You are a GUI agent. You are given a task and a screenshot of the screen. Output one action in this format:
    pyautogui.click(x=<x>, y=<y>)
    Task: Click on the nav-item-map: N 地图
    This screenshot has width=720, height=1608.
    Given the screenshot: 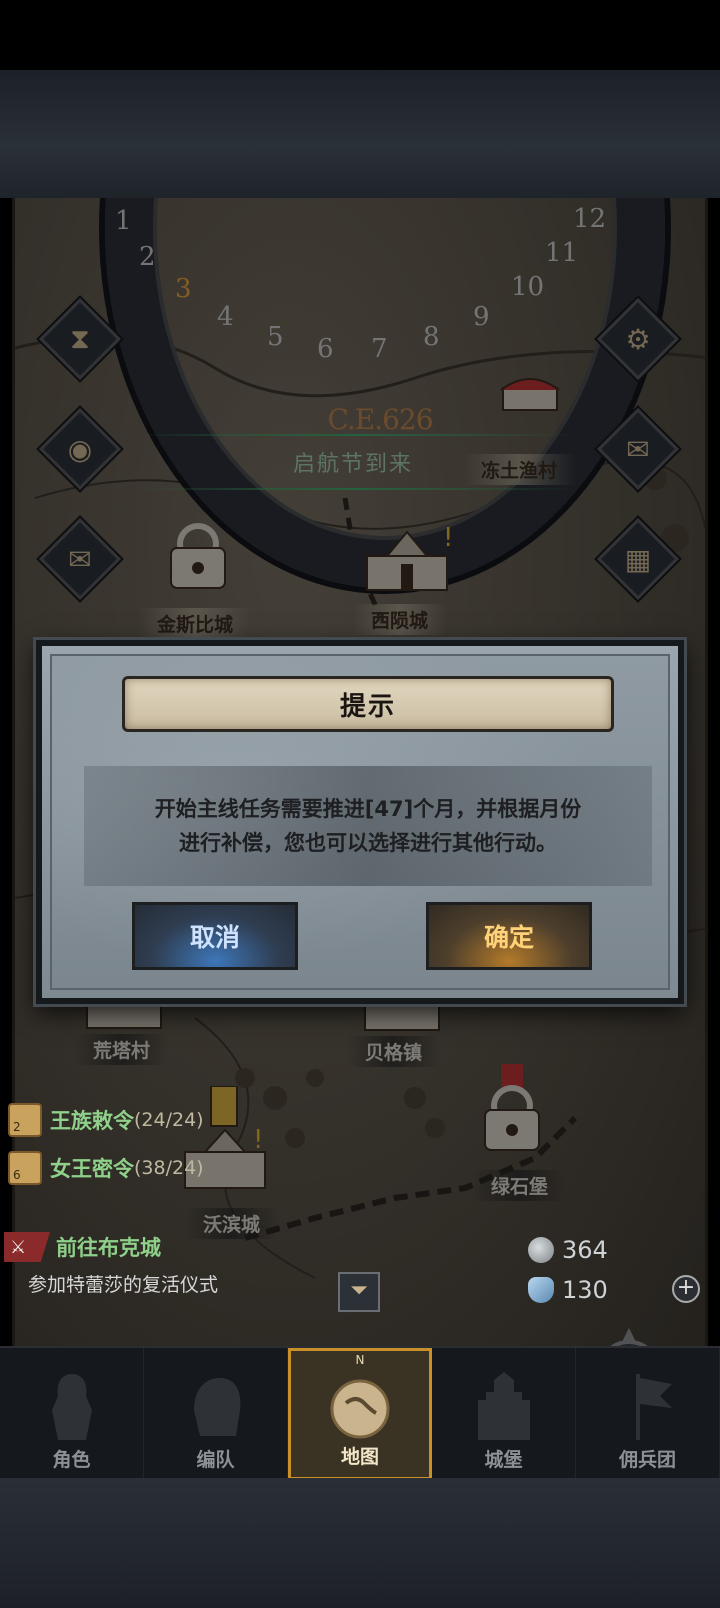 What is the action you would take?
    pyautogui.click(x=360, y=1414)
    